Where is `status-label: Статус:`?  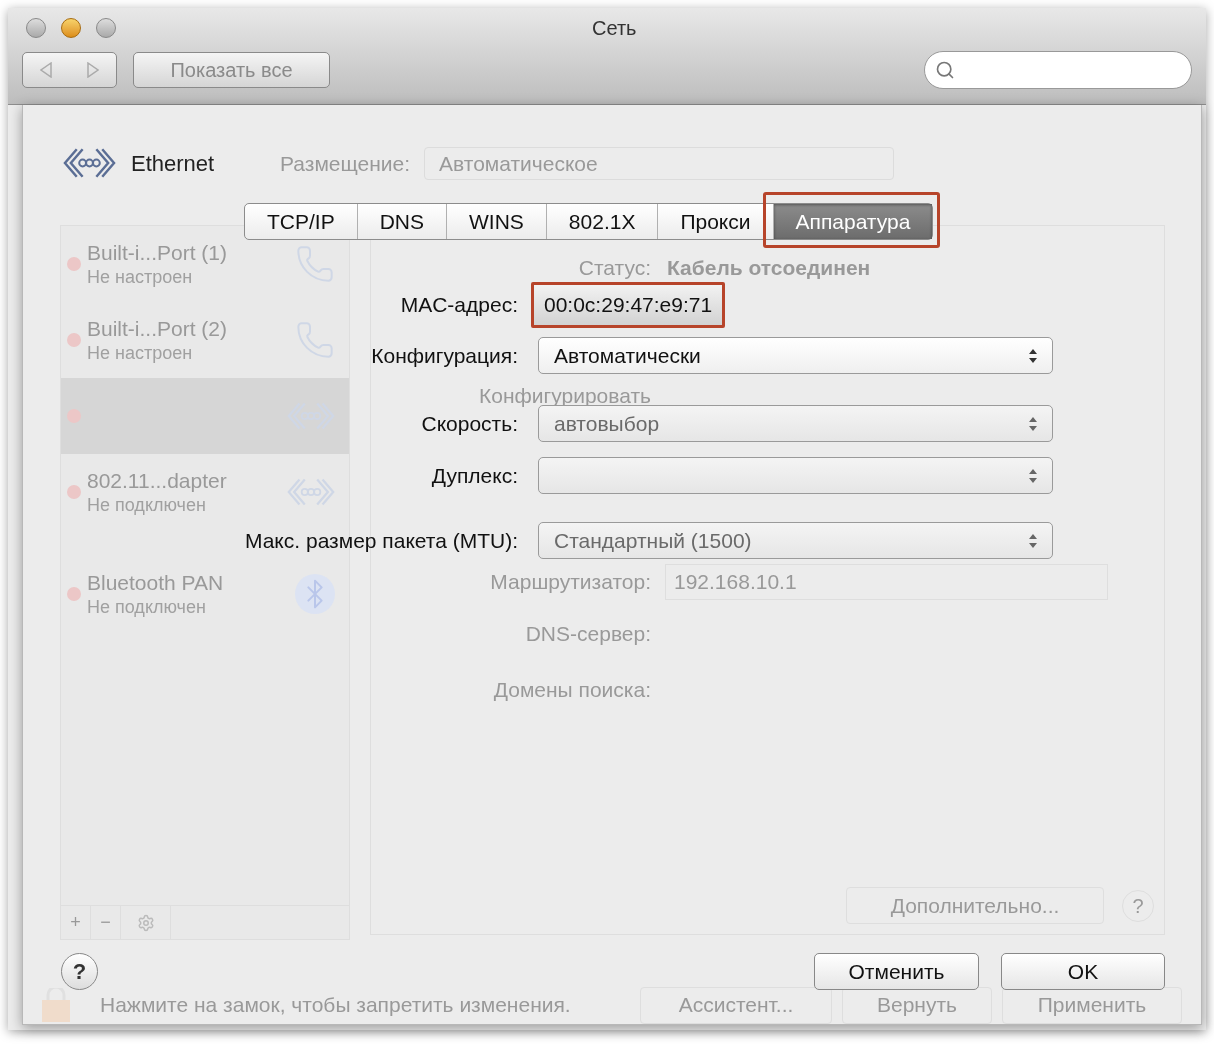 status-label: Статус: is located at coordinates (614, 268).